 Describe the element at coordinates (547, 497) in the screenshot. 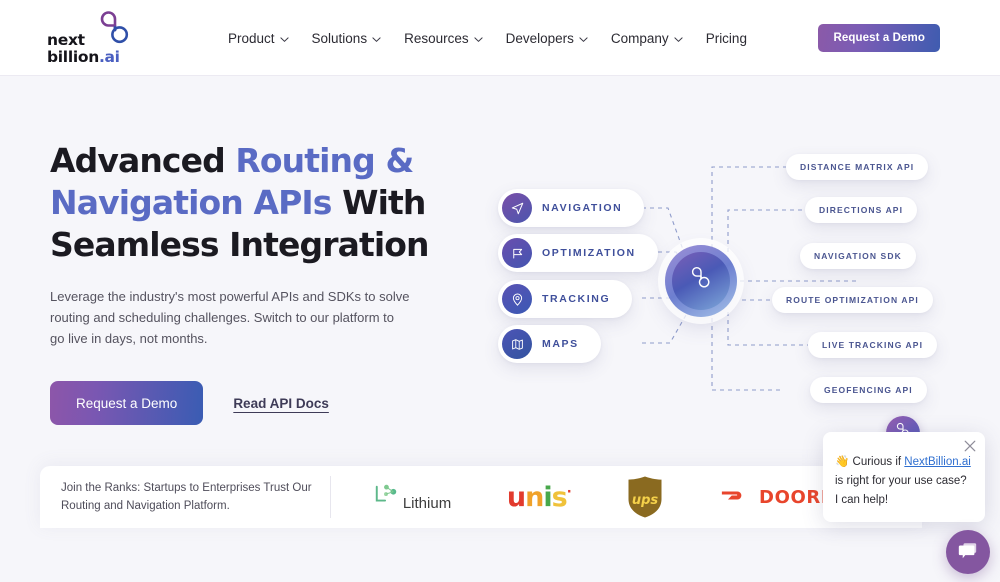

I see `unis-letter-i: i` at that location.